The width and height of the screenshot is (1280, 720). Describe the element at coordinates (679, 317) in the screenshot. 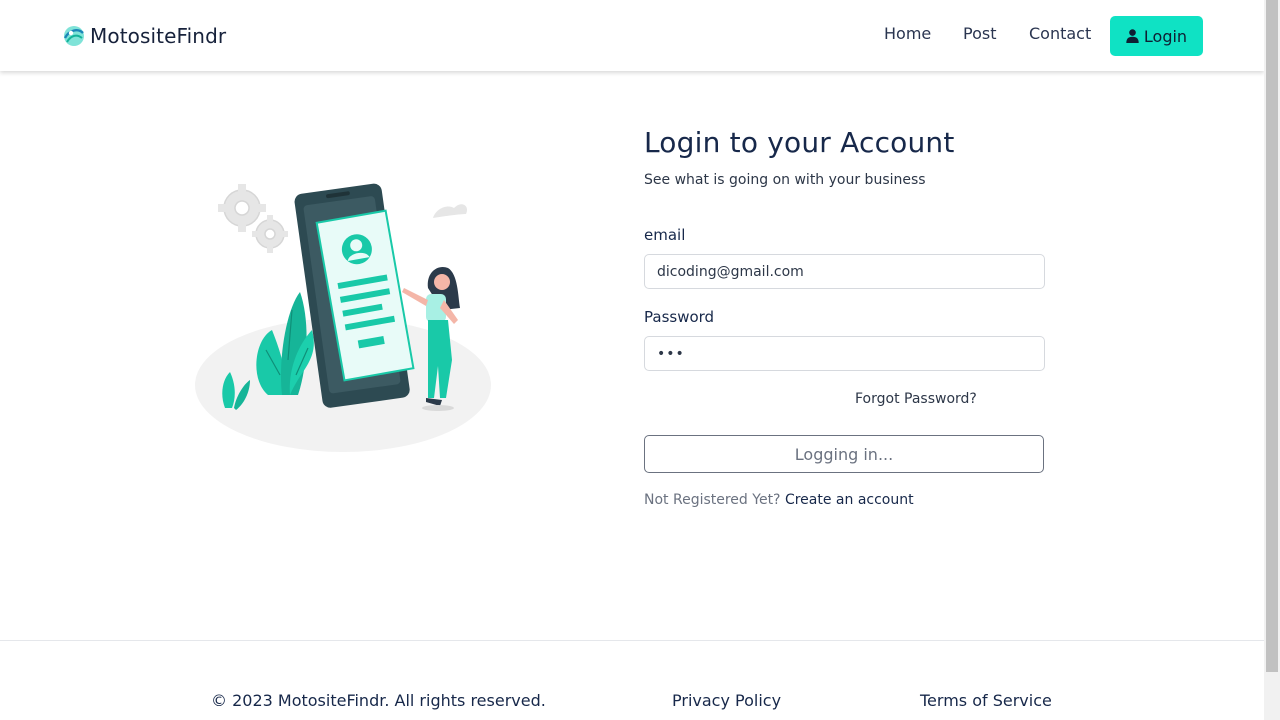

I see `password-label: Password` at that location.